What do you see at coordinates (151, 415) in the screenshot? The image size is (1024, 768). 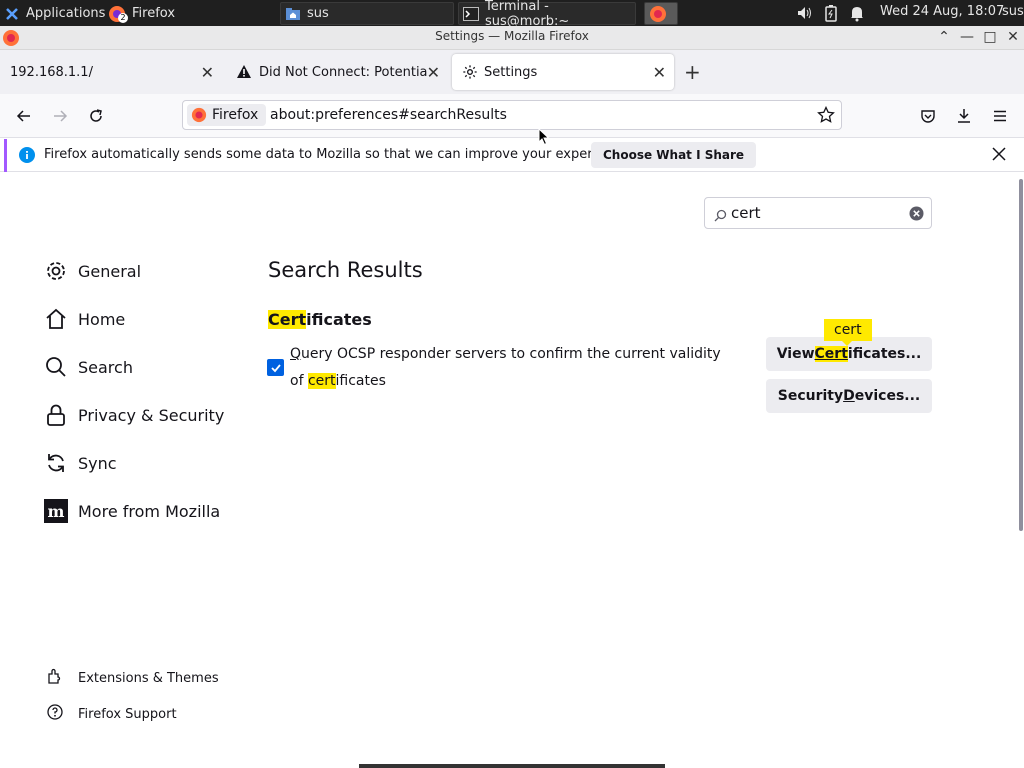 I see `sidebar-item-label: Privacy & Security` at bounding box center [151, 415].